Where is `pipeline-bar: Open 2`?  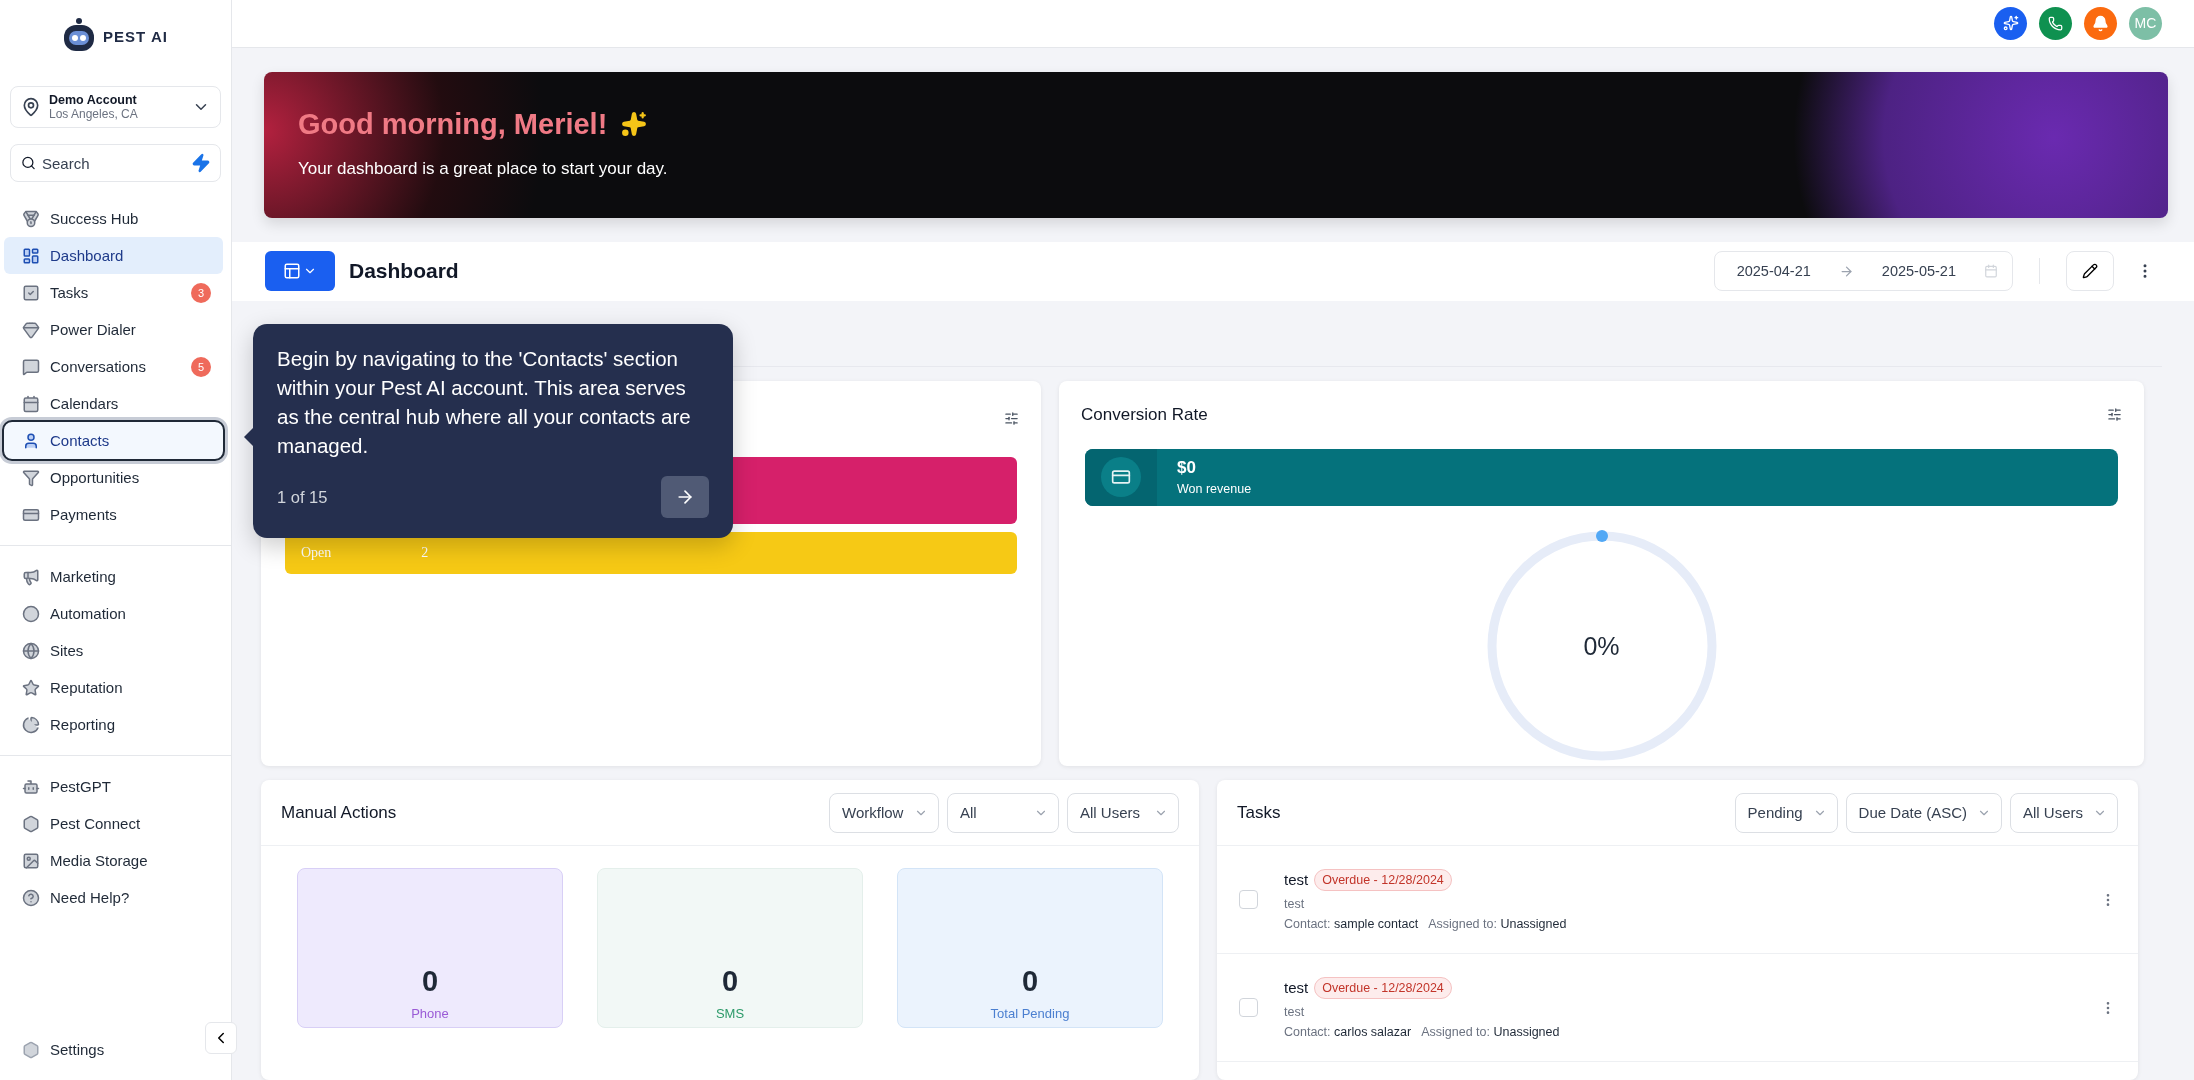
pipeline-bar: Open 2 is located at coordinates (651, 553).